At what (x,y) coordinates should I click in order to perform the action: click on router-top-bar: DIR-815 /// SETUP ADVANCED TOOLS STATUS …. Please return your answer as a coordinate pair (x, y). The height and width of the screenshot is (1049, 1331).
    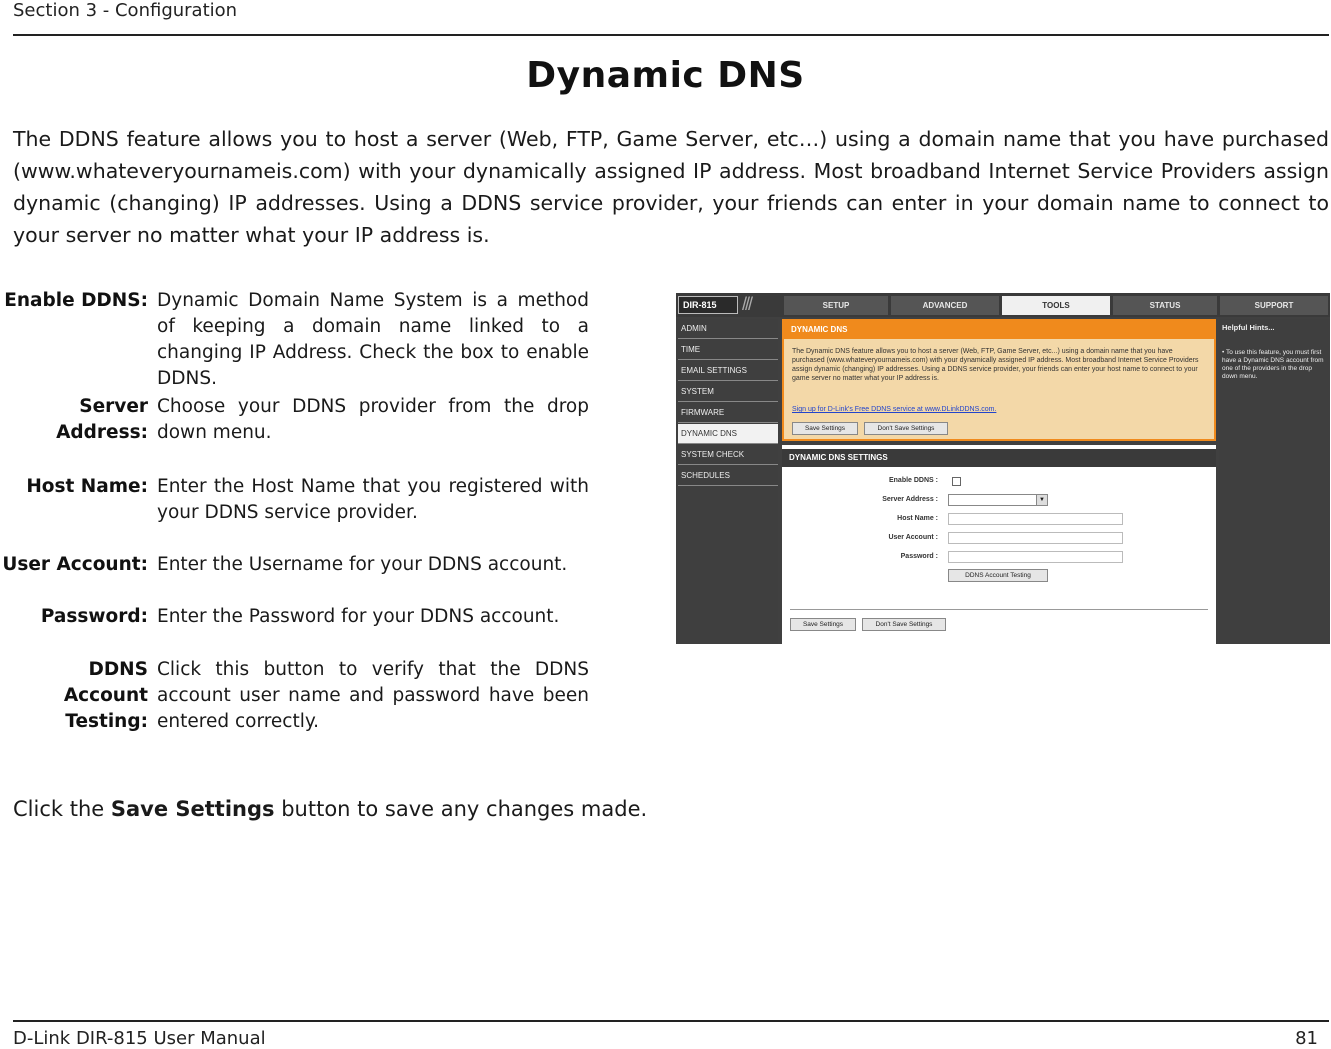
    Looking at the image, I should click on (1003, 305).